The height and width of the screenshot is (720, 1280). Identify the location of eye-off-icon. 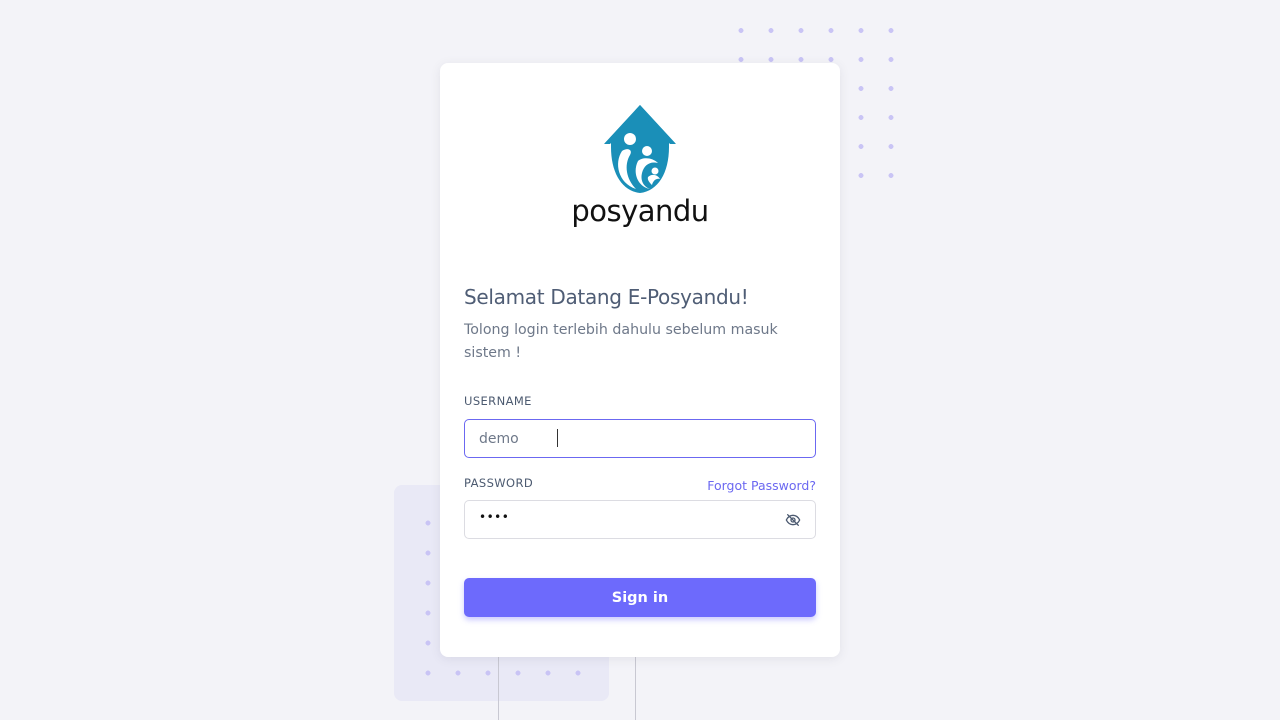
(793, 520).